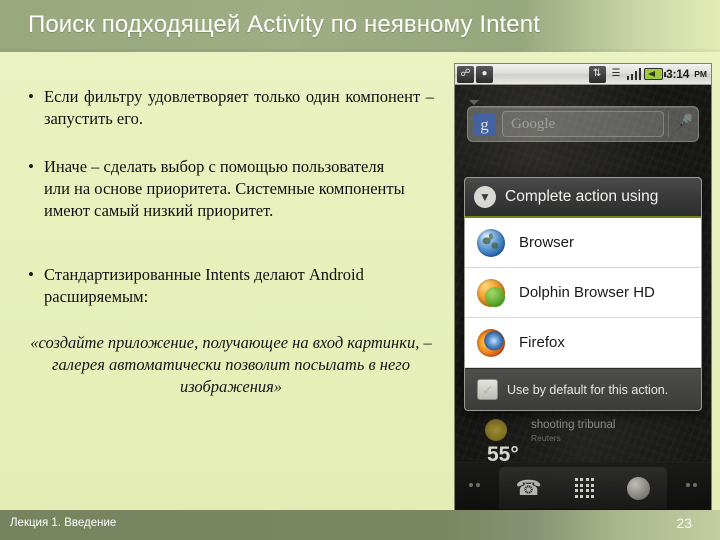  Describe the element at coordinates (491, 342) in the screenshot. I see `firefox-icon` at that location.